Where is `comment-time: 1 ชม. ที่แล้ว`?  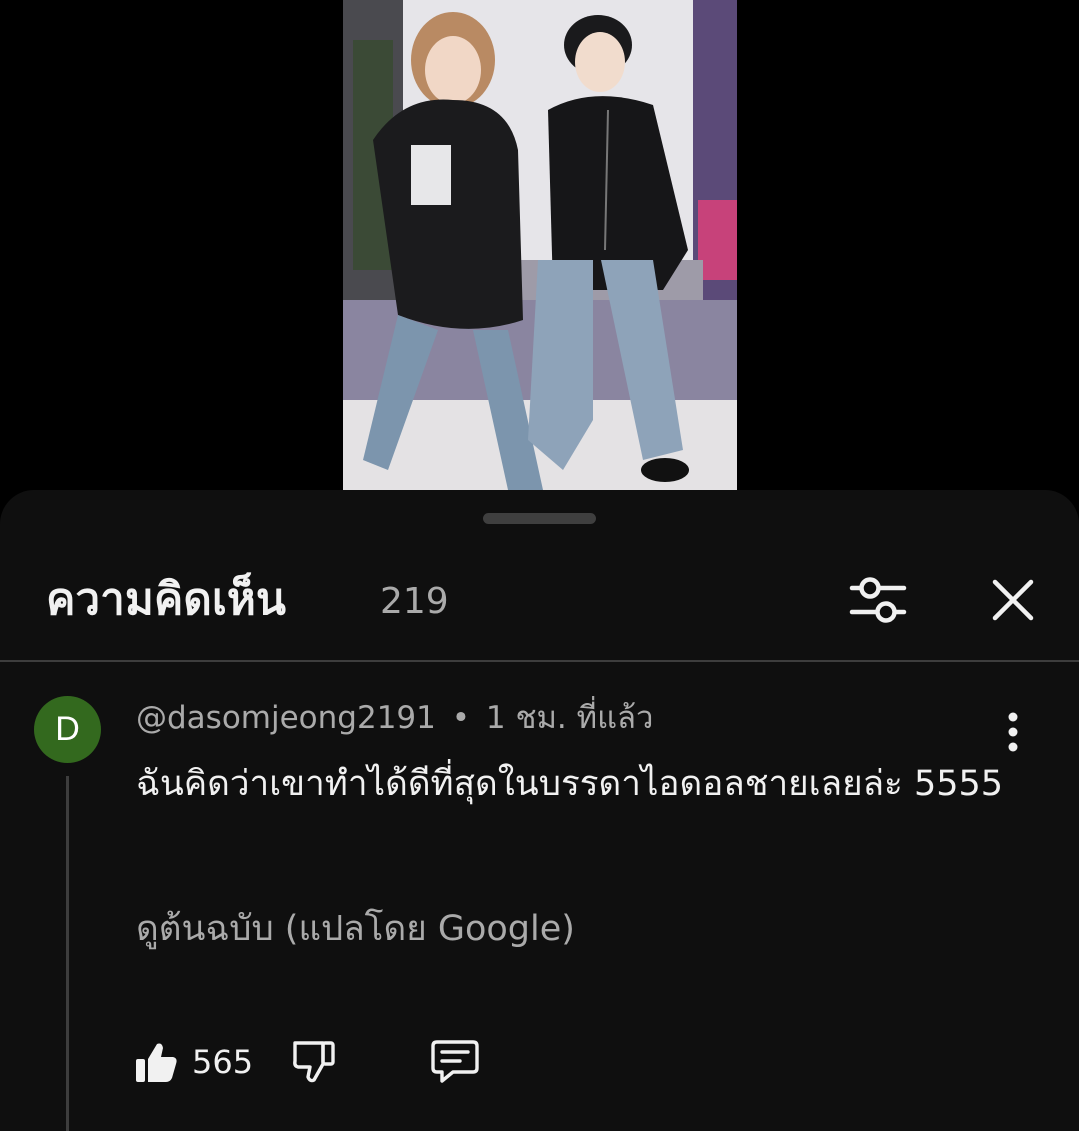
comment-time: 1 ชม. ที่แล้ว is located at coordinates (569, 718).